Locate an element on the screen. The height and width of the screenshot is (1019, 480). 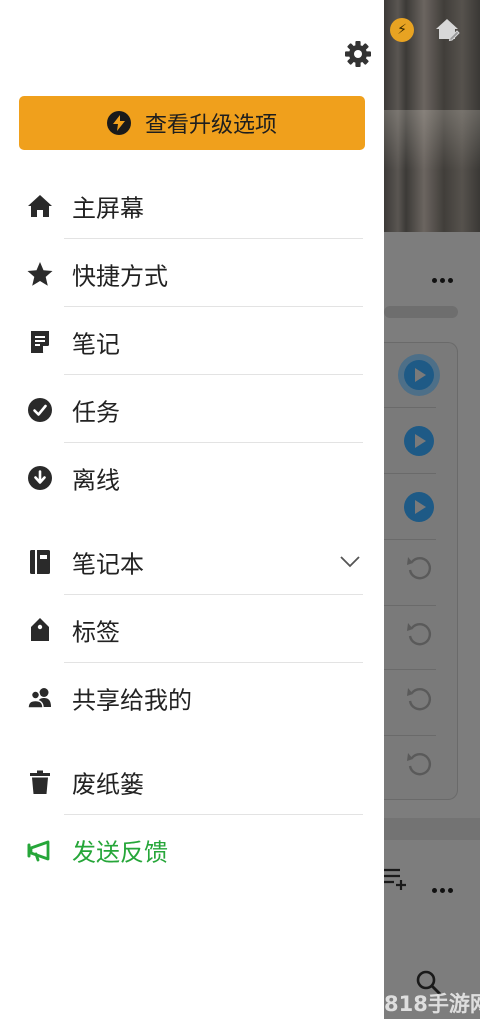
home-icon is located at coordinates (40, 206).